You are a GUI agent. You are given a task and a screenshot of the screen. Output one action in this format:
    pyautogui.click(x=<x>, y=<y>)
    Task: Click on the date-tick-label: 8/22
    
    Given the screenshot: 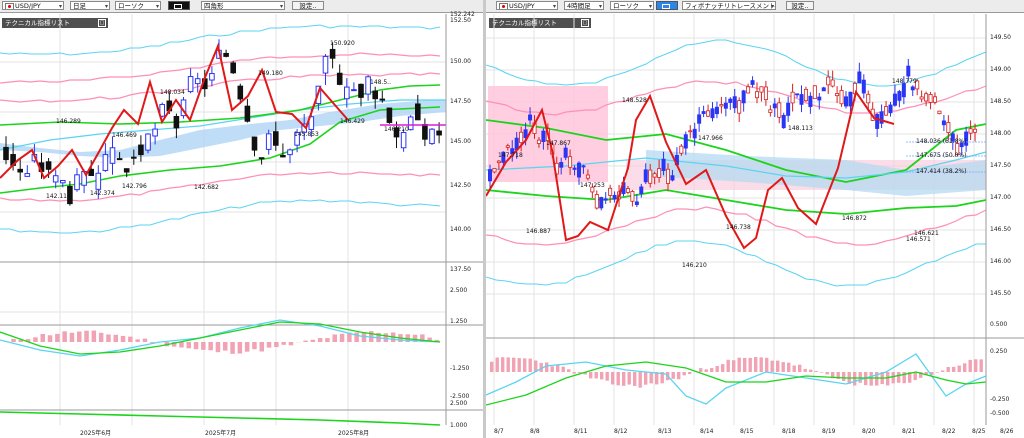 What is the action you would take?
    pyautogui.click(x=949, y=431)
    